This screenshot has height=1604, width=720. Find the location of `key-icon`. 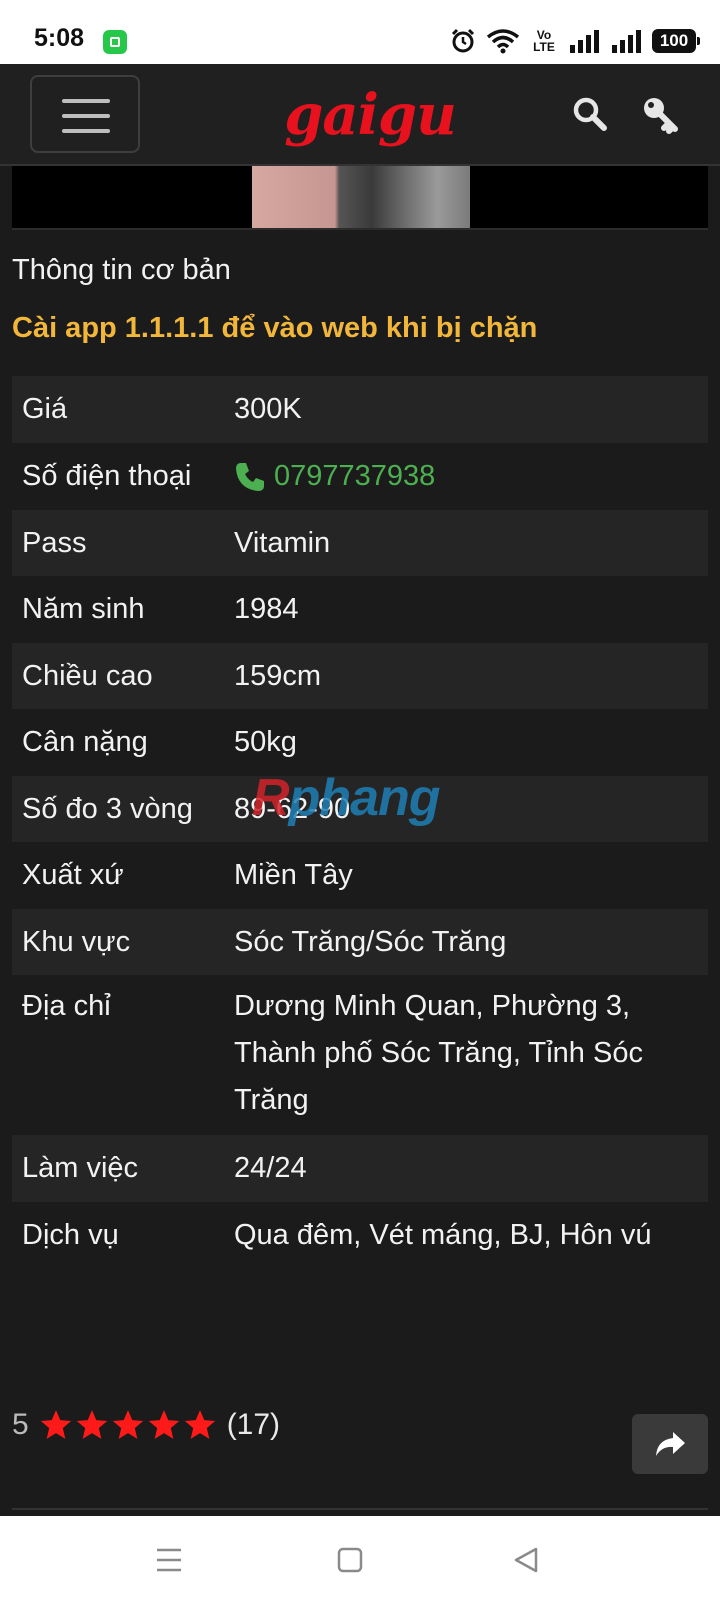

key-icon is located at coordinates (661, 115).